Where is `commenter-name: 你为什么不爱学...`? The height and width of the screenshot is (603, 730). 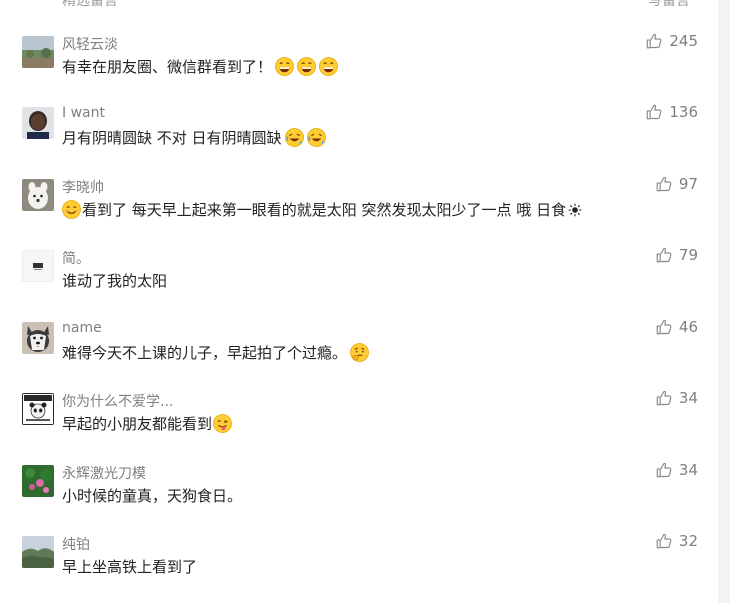 commenter-name: 你为什么不爱学... is located at coordinates (117, 401).